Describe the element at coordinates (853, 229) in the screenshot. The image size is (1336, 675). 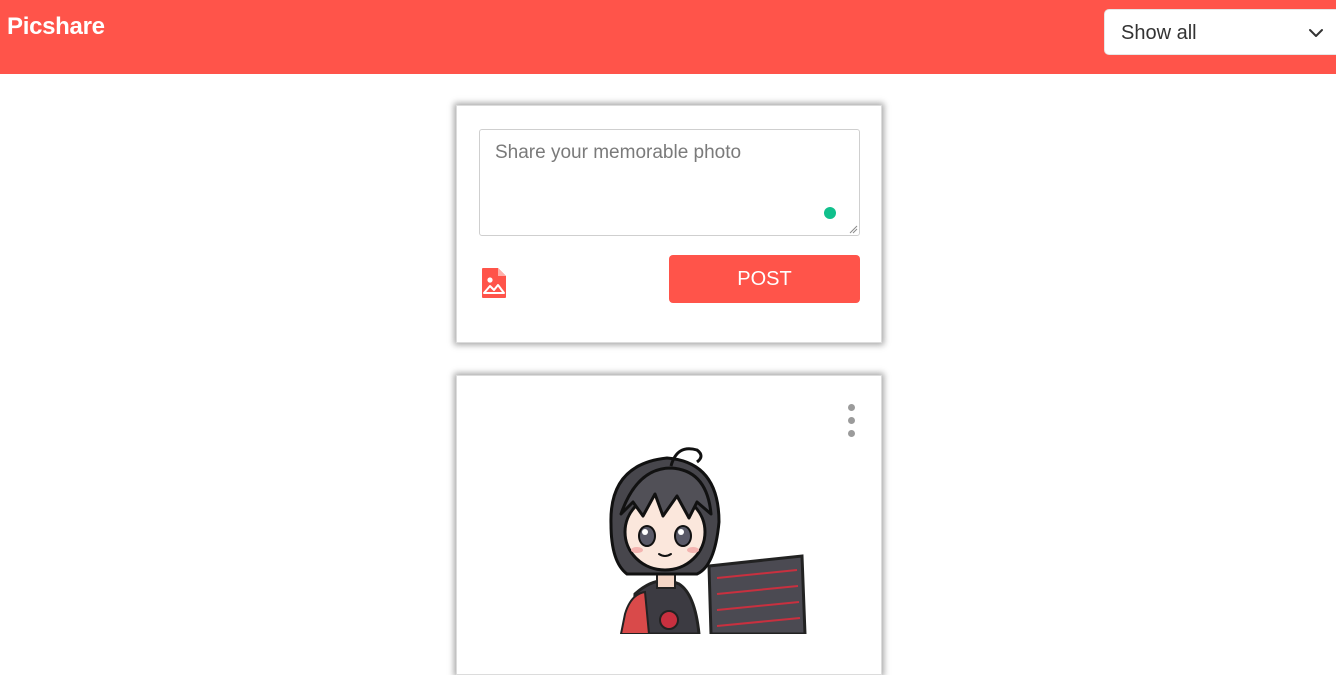
I see `resize-grip-icon` at that location.